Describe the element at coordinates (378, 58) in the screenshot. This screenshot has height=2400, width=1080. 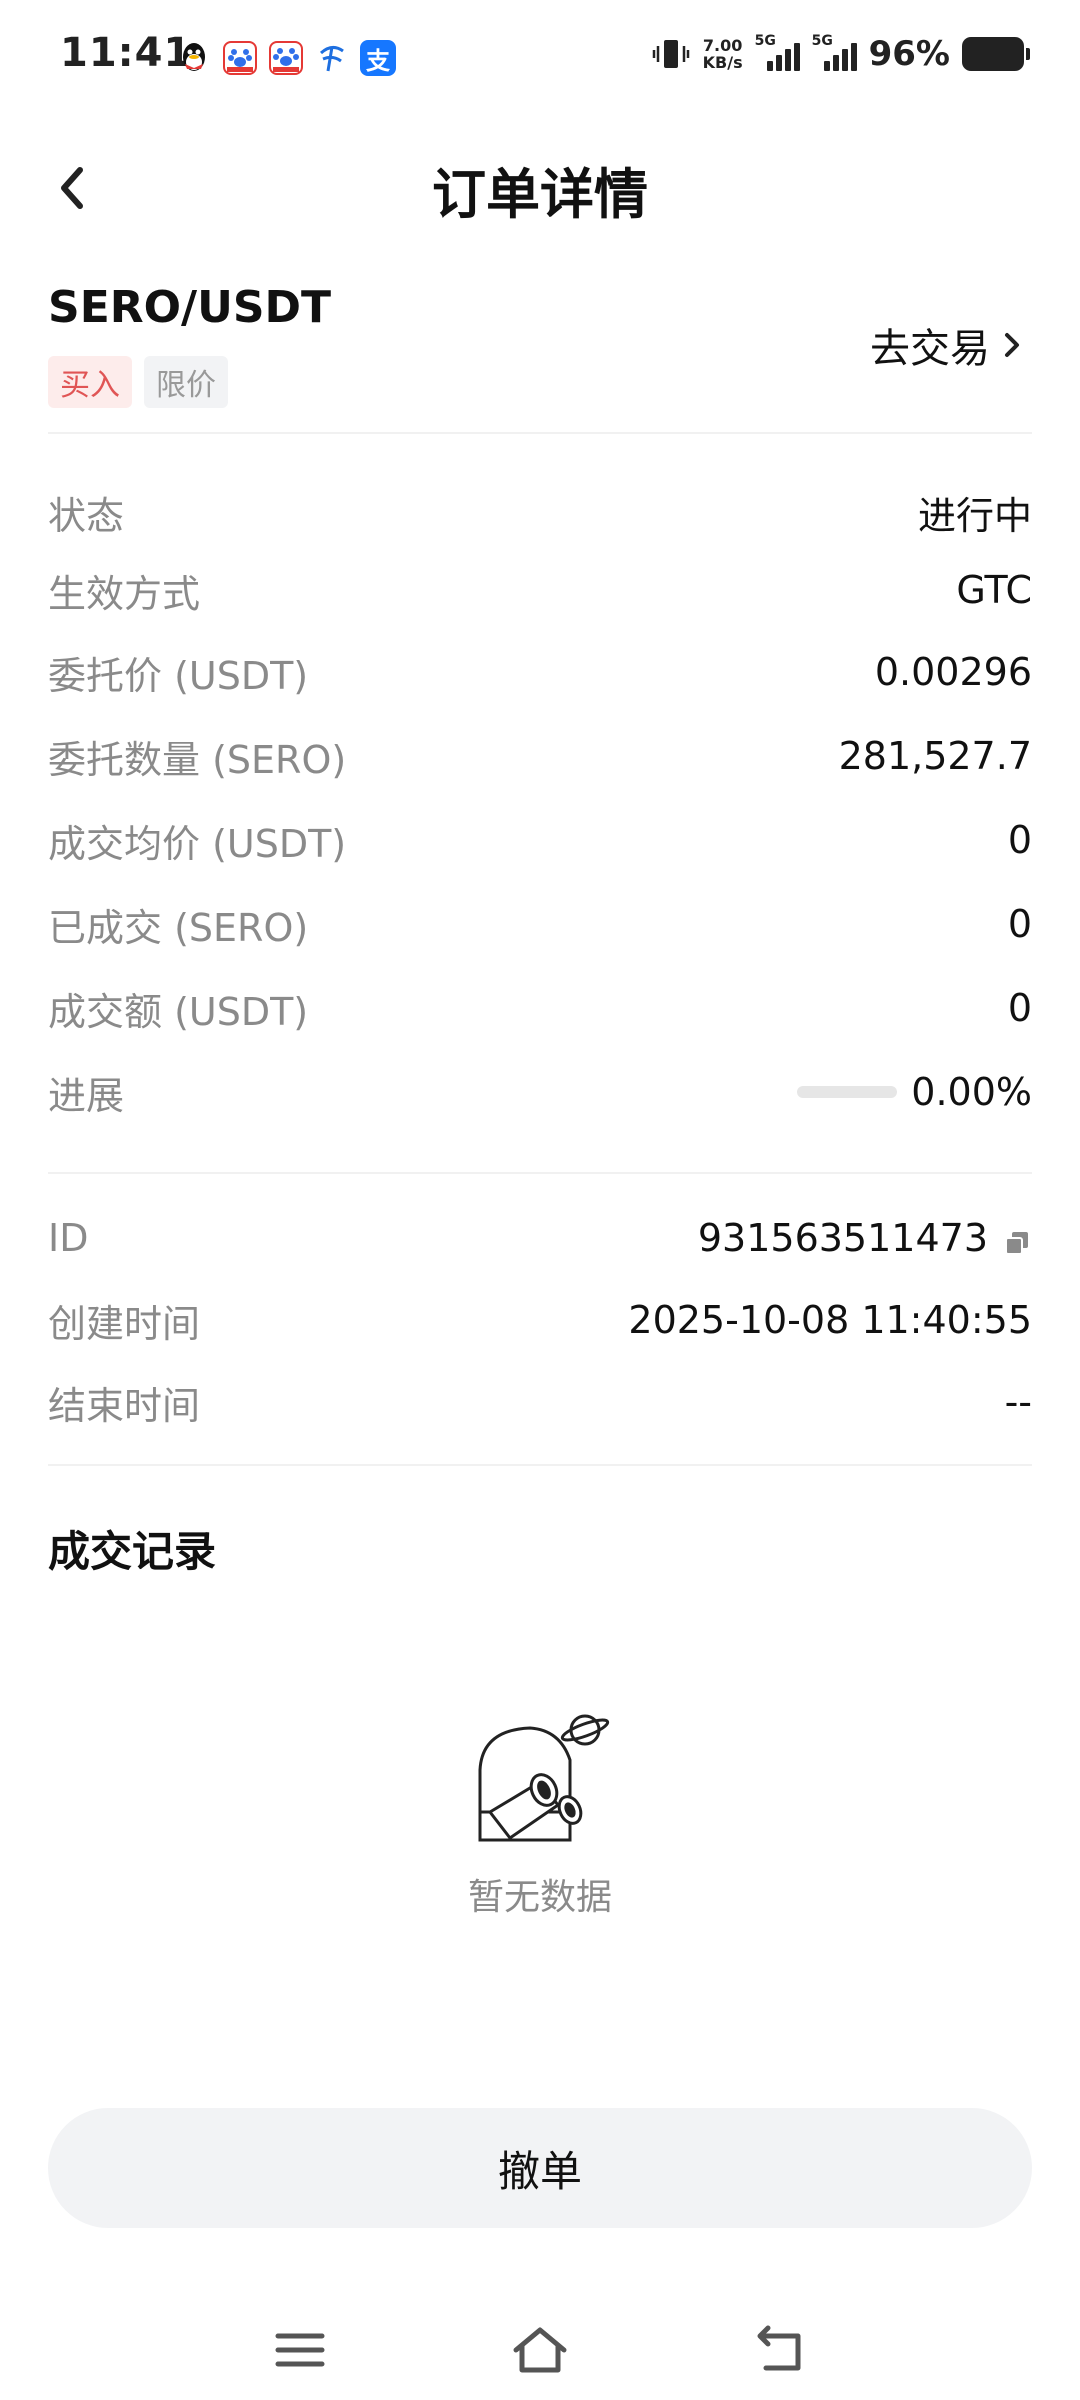
I see `alipay-icon: 支` at that location.